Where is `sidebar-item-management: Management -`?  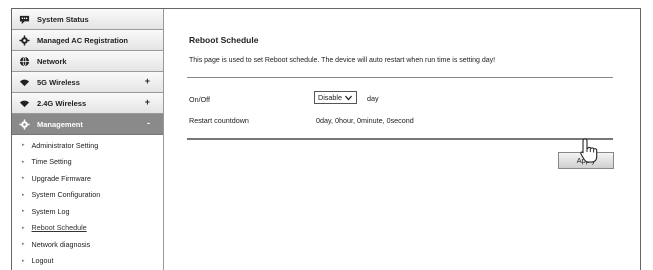 sidebar-item-management: Management - is located at coordinates (87, 124).